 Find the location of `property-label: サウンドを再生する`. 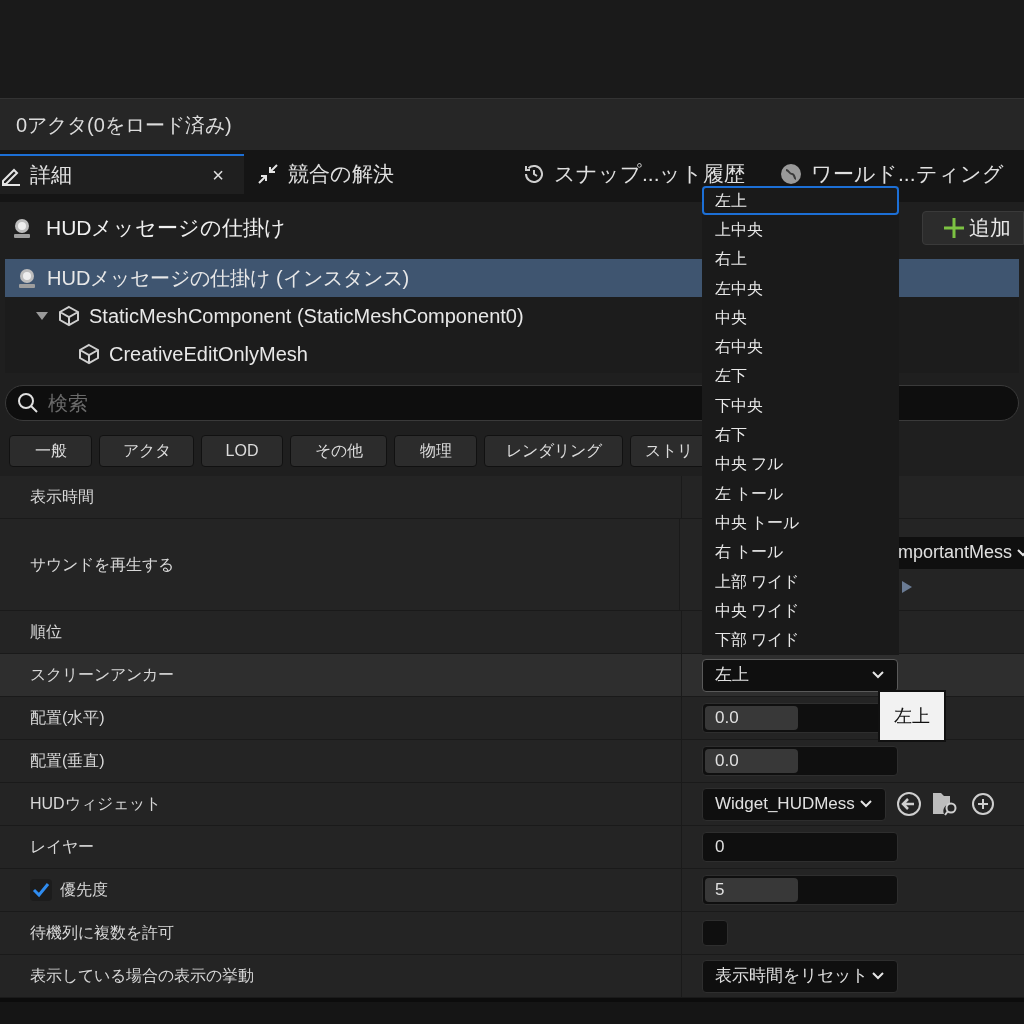

property-label: サウンドを再生する is located at coordinates (102, 564).